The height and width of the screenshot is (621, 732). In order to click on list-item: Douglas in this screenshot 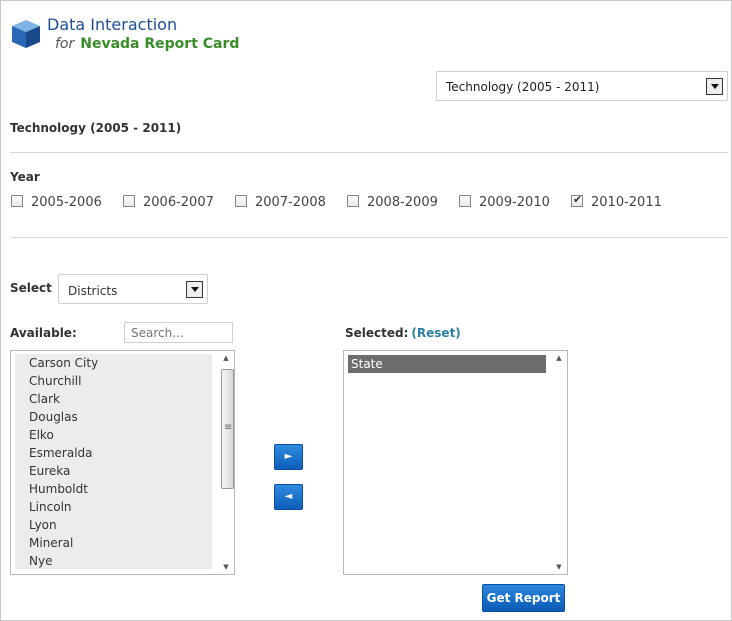, I will do `click(113, 417)`.